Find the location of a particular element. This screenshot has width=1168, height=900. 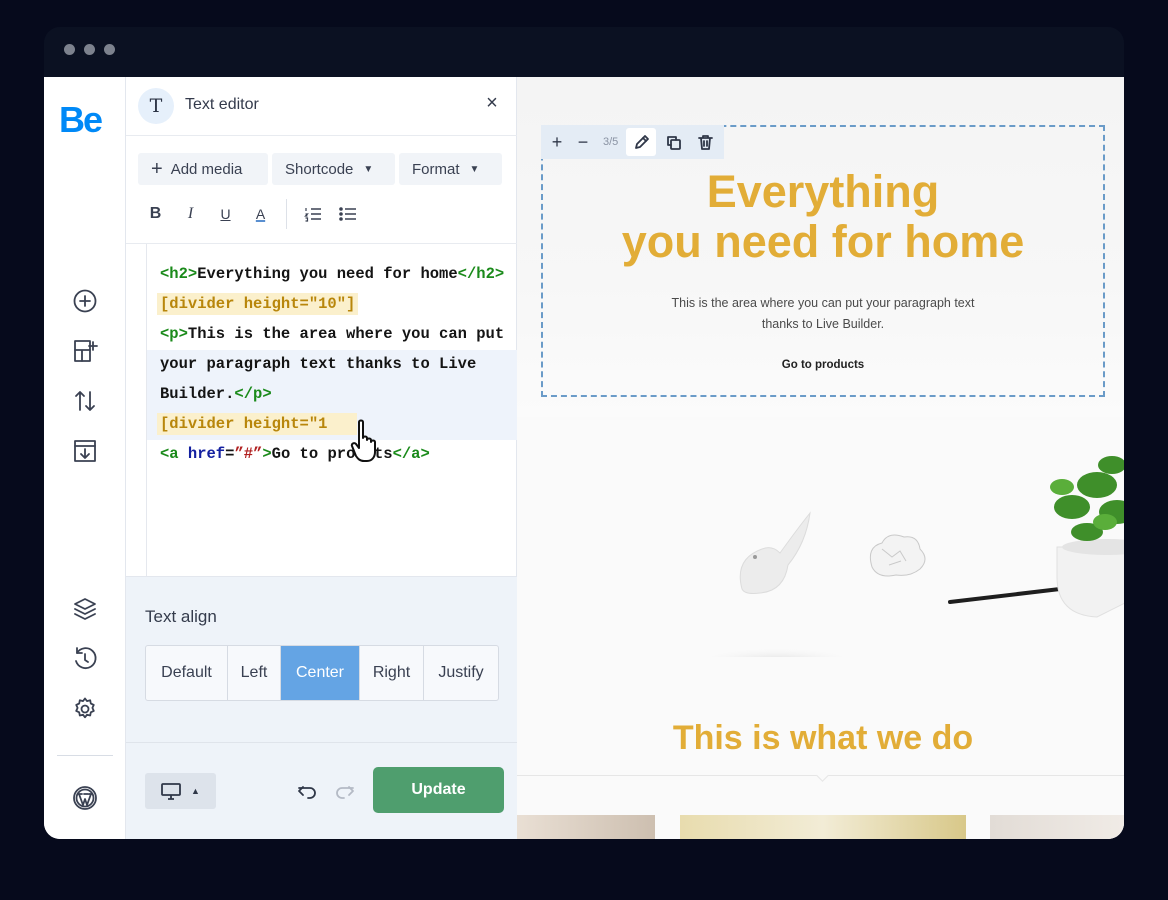

text-align-group: Default Left Center Right Justify is located at coordinates (322, 673).